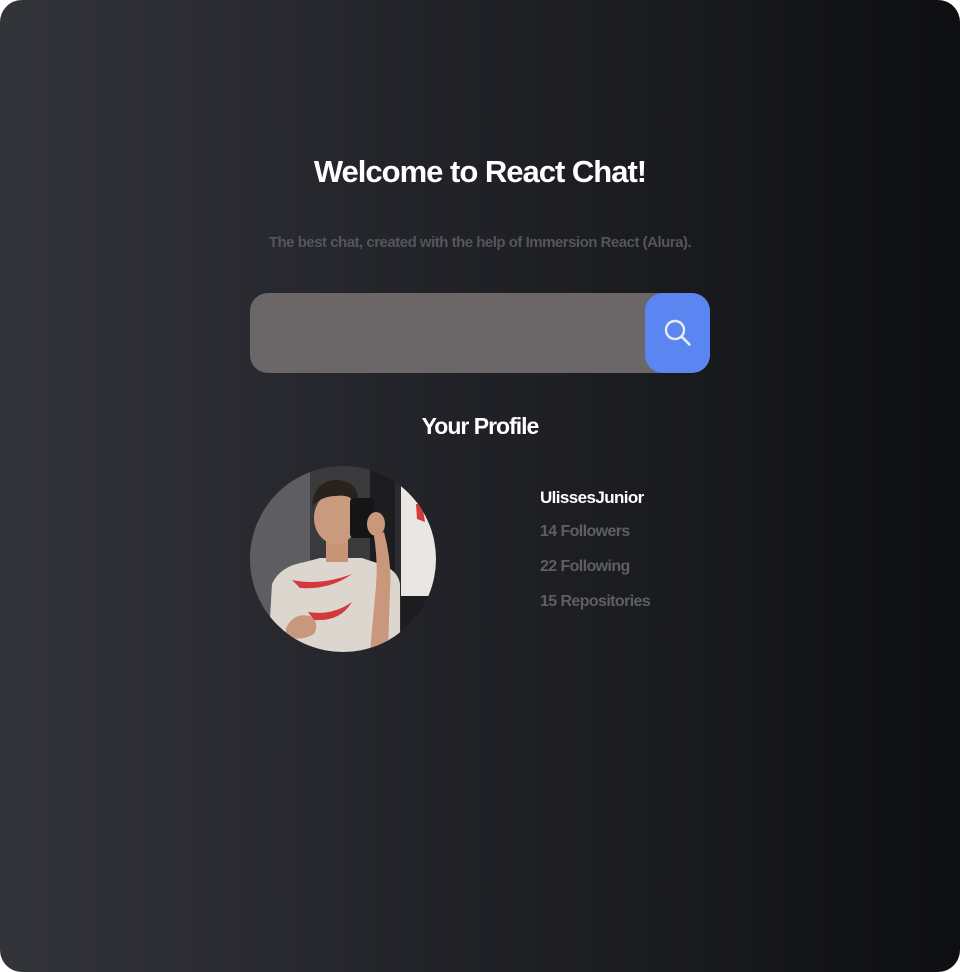 Image resolution: width=960 pixels, height=972 pixels. I want to click on profile-heading: Your Profile, so click(480, 426).